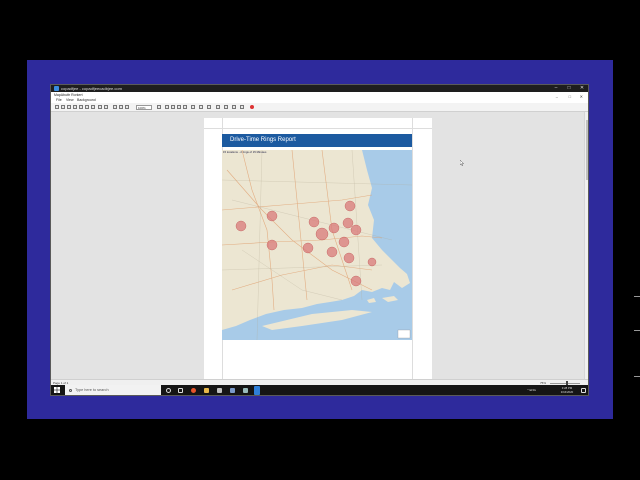 The width and height of the screenshot is (640, 480). What do you see at coordinates (565, 383) in the screenshot?
I see `zoom-slider` at bounding box center [565, 383].